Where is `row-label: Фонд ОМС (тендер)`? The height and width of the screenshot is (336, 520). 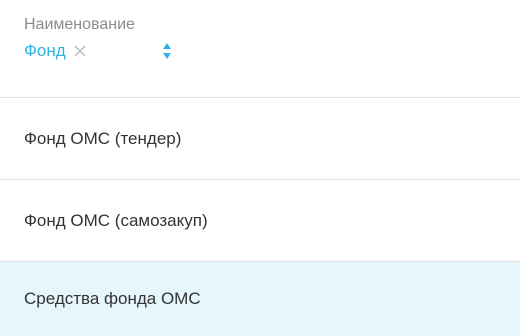 row-label: Фонд ОМС (тендер) is located at coordinates (103, 138).